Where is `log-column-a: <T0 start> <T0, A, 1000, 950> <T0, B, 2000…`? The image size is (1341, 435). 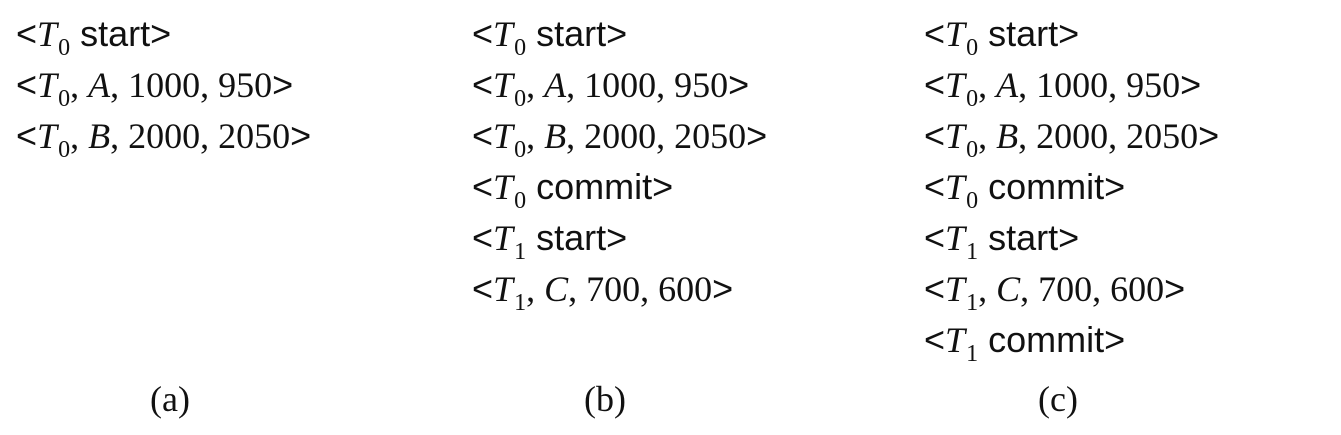
log-column-a: <T0 start> <T0, A, 1000, 950> <T0, B, 2000… is located at coordinates (164, 85).